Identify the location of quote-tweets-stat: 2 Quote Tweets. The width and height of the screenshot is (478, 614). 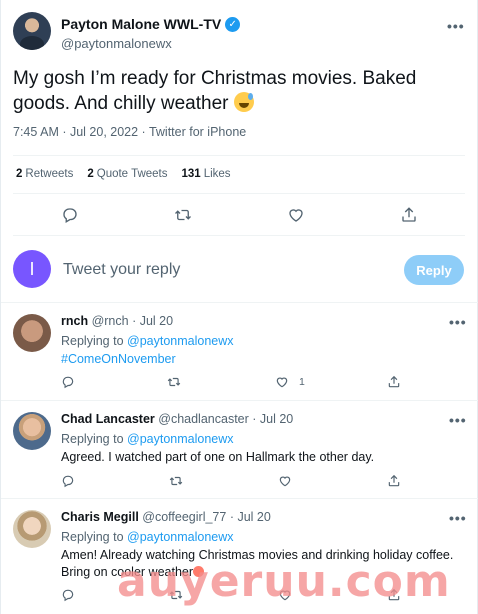
(127, 174).